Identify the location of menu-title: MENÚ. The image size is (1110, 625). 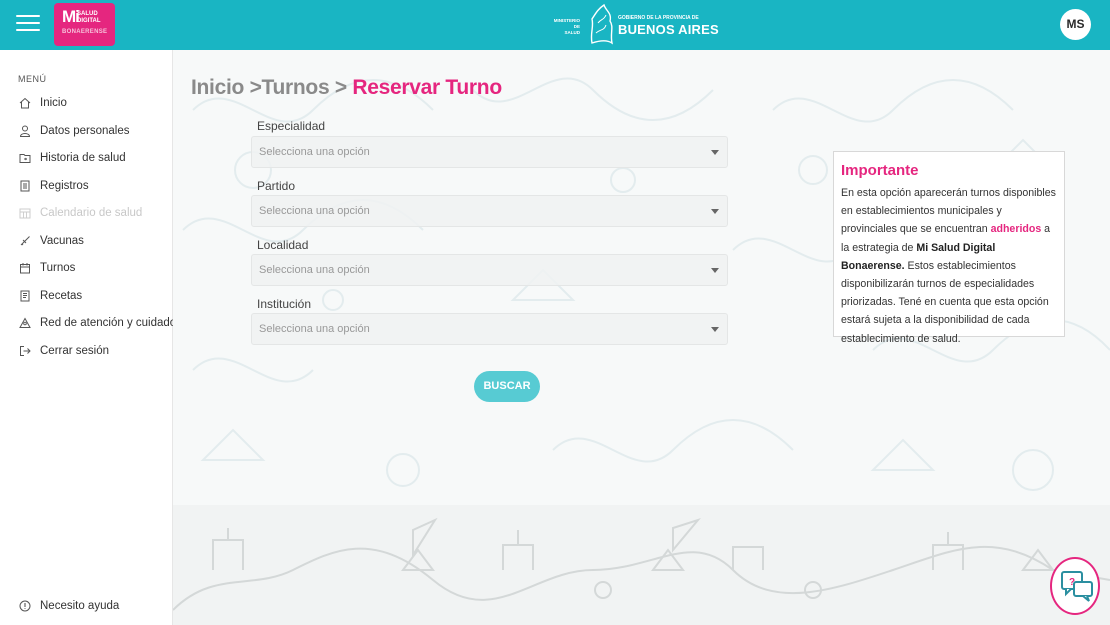
(32, 79).